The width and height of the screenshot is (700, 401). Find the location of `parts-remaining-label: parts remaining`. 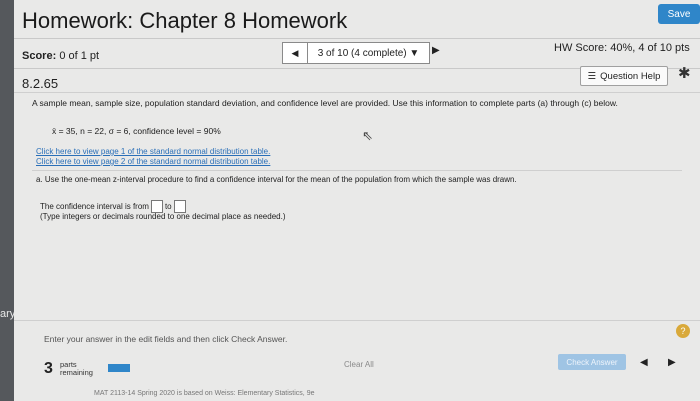

parts-remaining-label: parts remaining is located at coordinates (76, 369).